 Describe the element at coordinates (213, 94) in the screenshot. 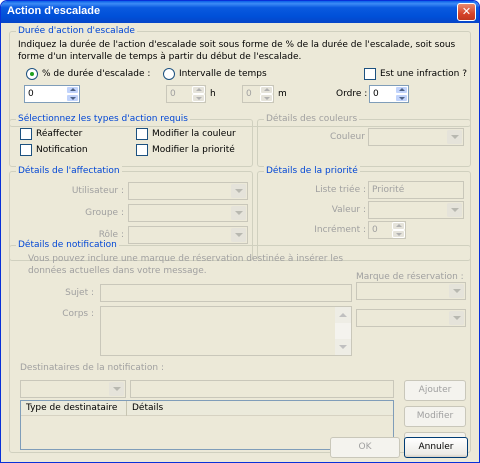

I see `hours-unit: h` at that location.